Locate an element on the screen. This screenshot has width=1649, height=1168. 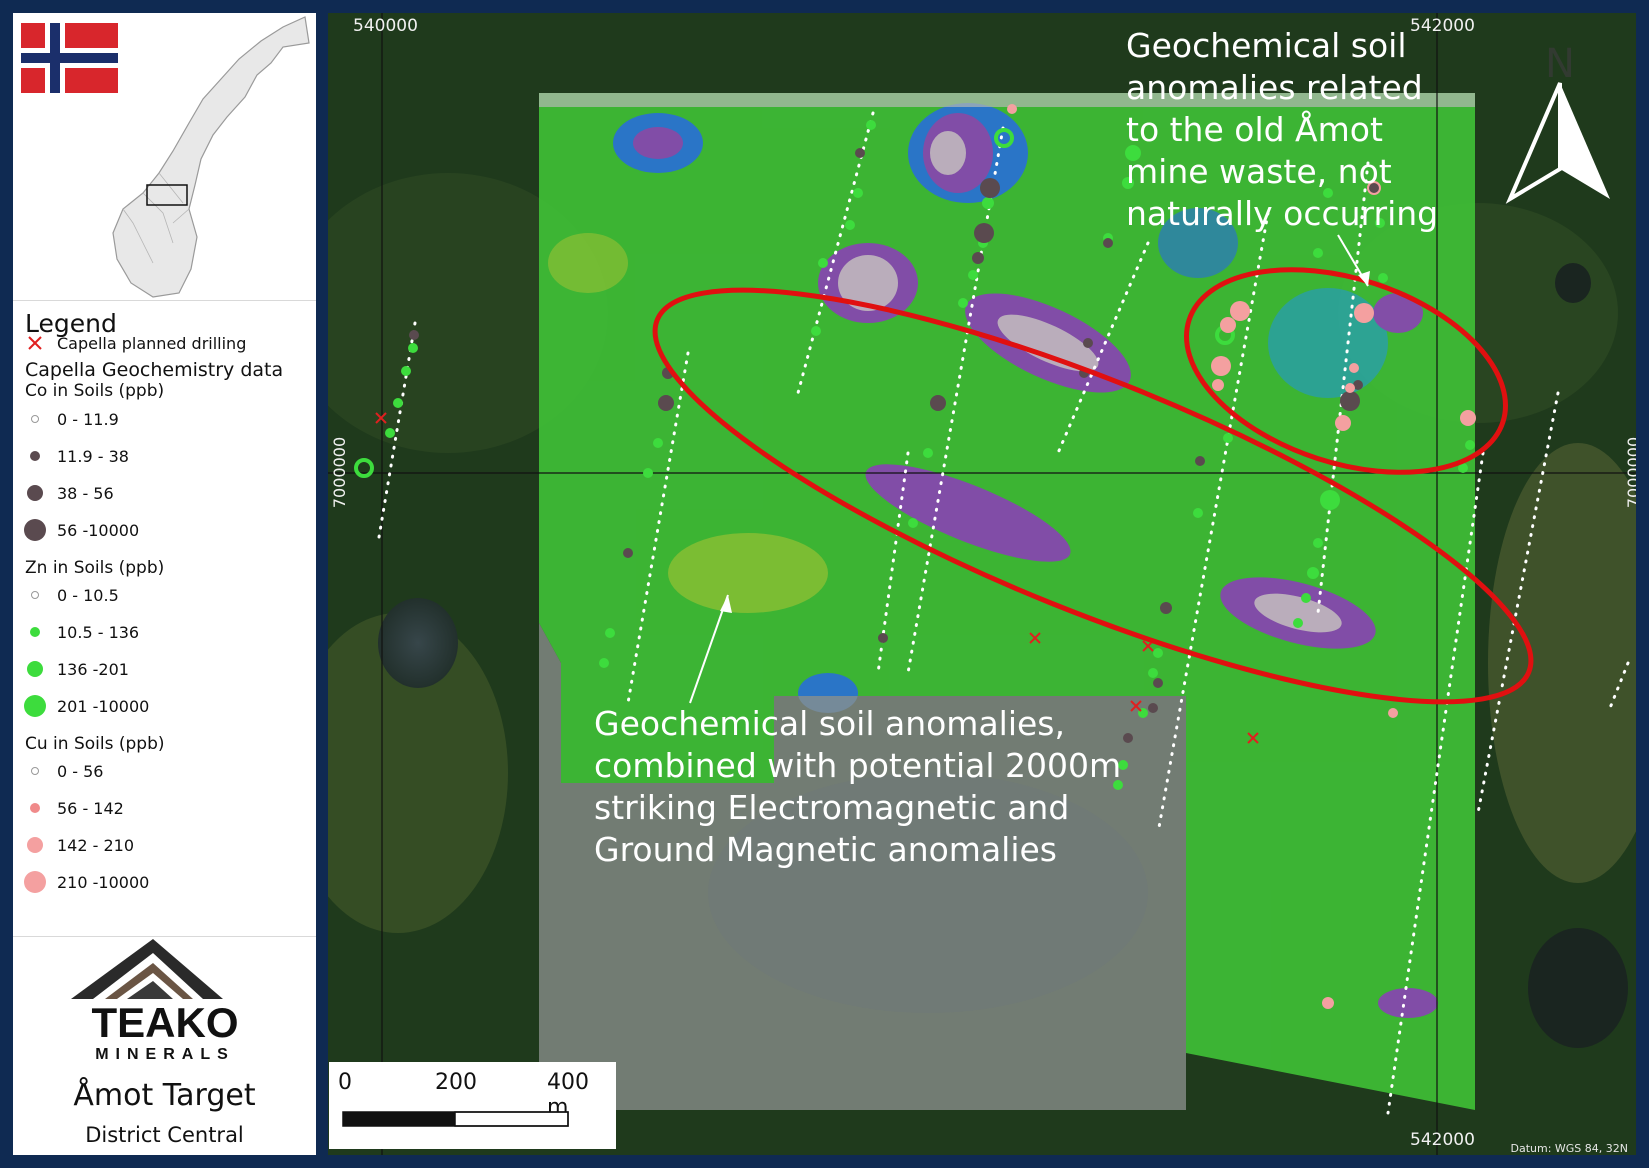
legend-co-class-3: 38 - 56 is located at coordinates (63, 493).